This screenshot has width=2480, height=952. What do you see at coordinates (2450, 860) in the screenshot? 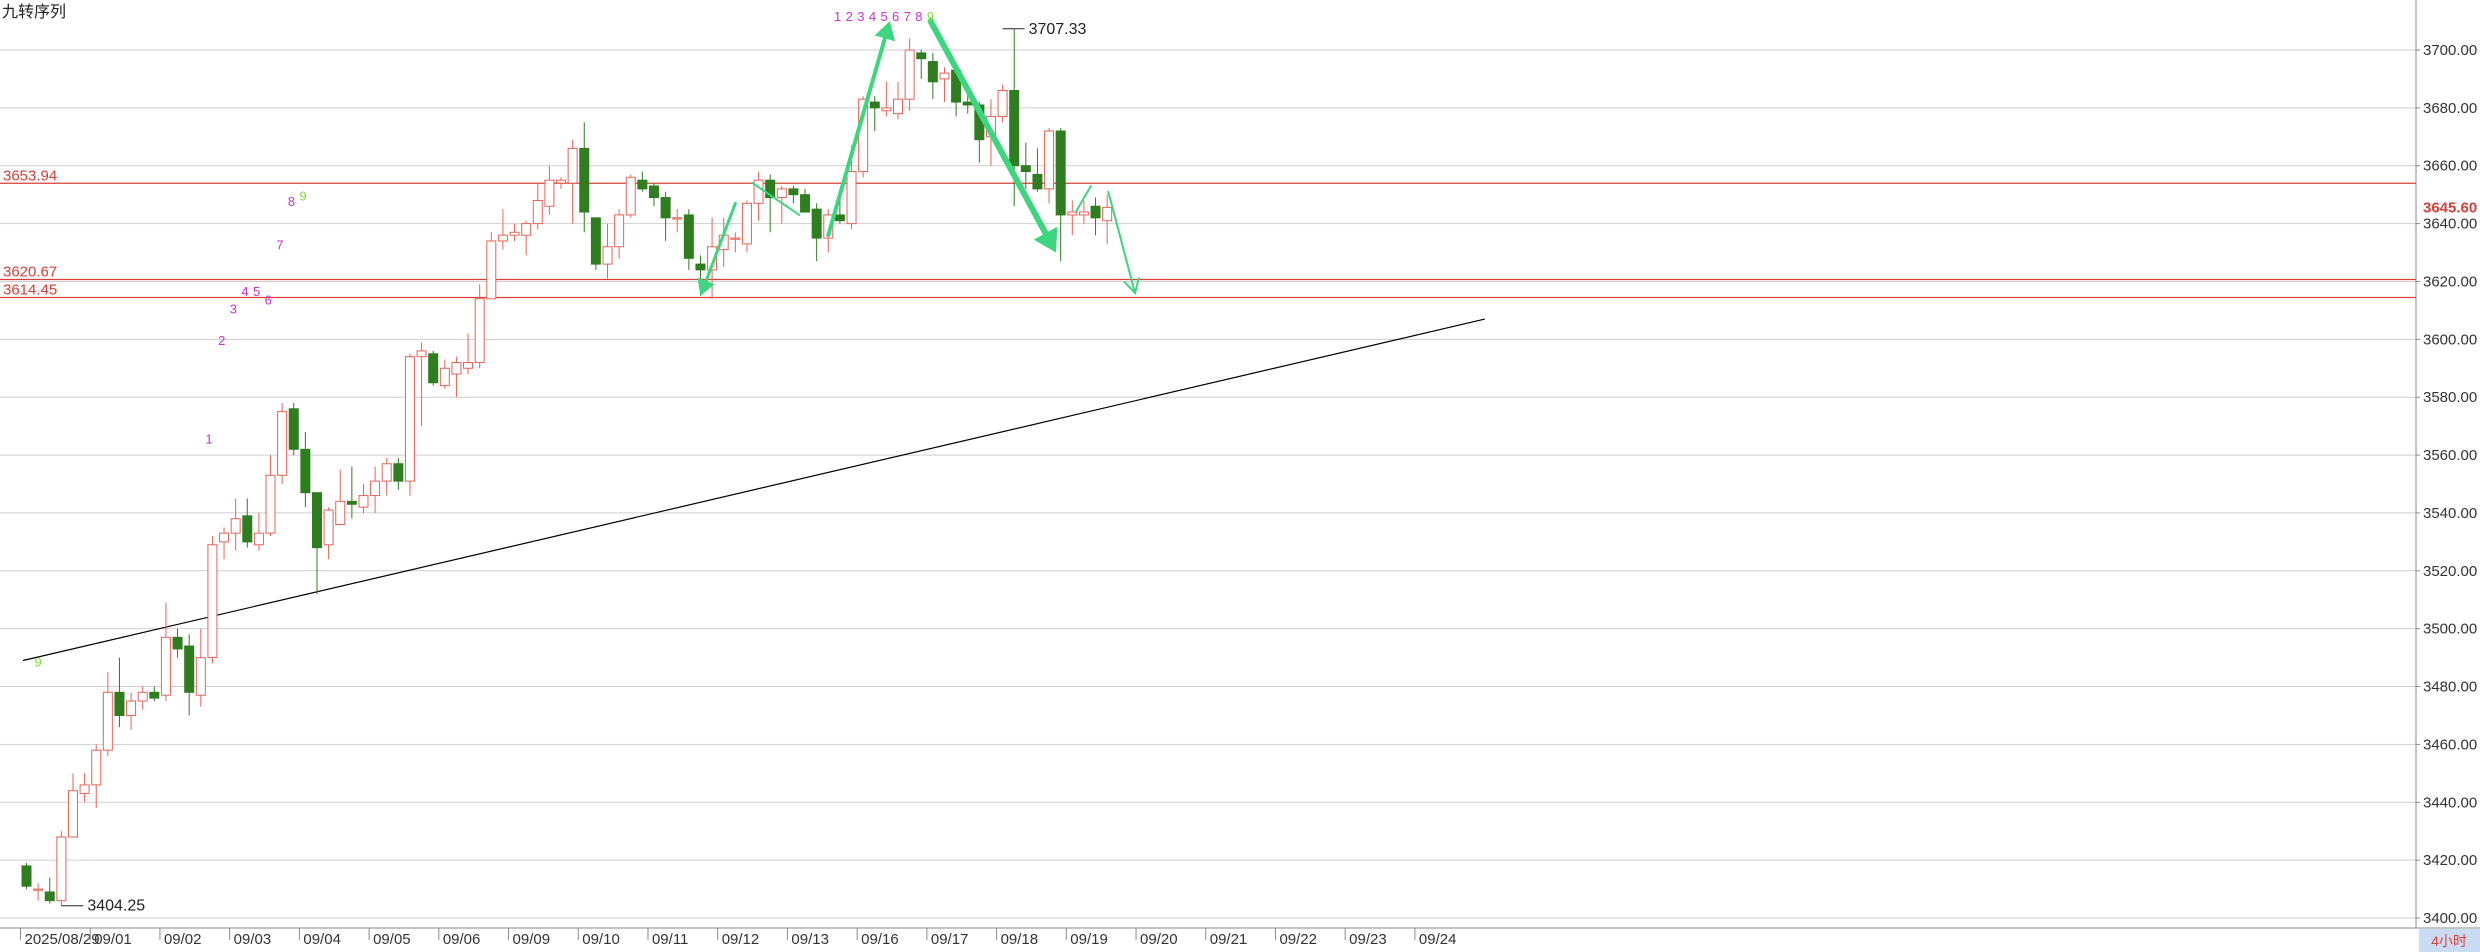
I see `y-tick-label: 3420.00` at bounding box center [2450, 860].